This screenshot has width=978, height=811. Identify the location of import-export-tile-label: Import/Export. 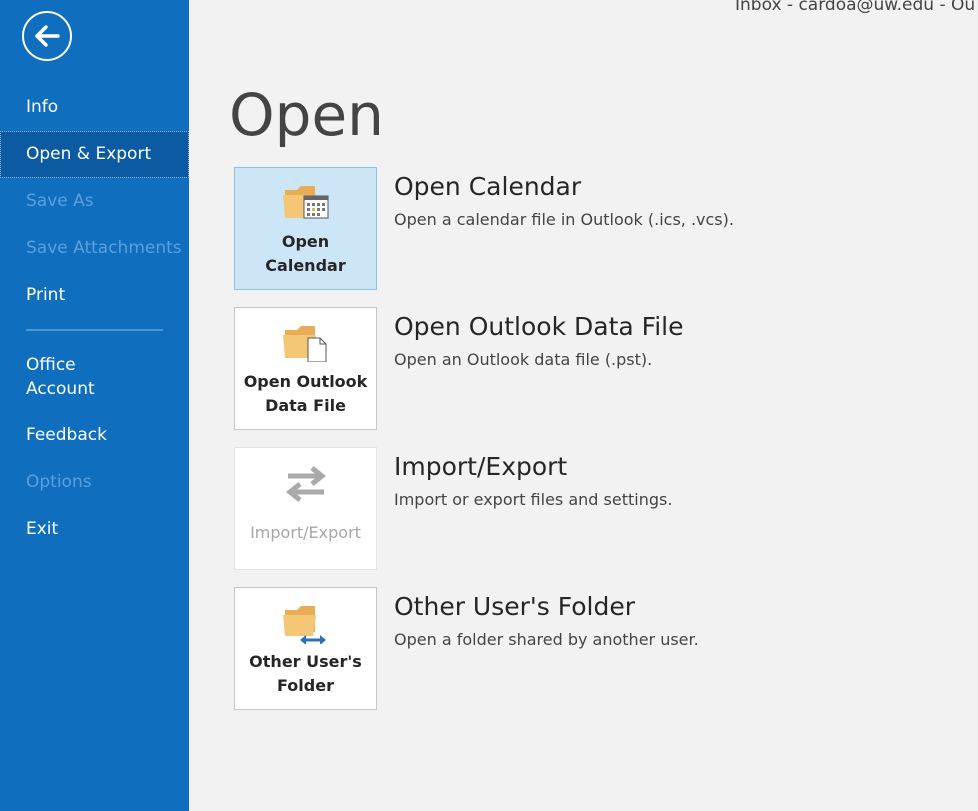
(305, 532).